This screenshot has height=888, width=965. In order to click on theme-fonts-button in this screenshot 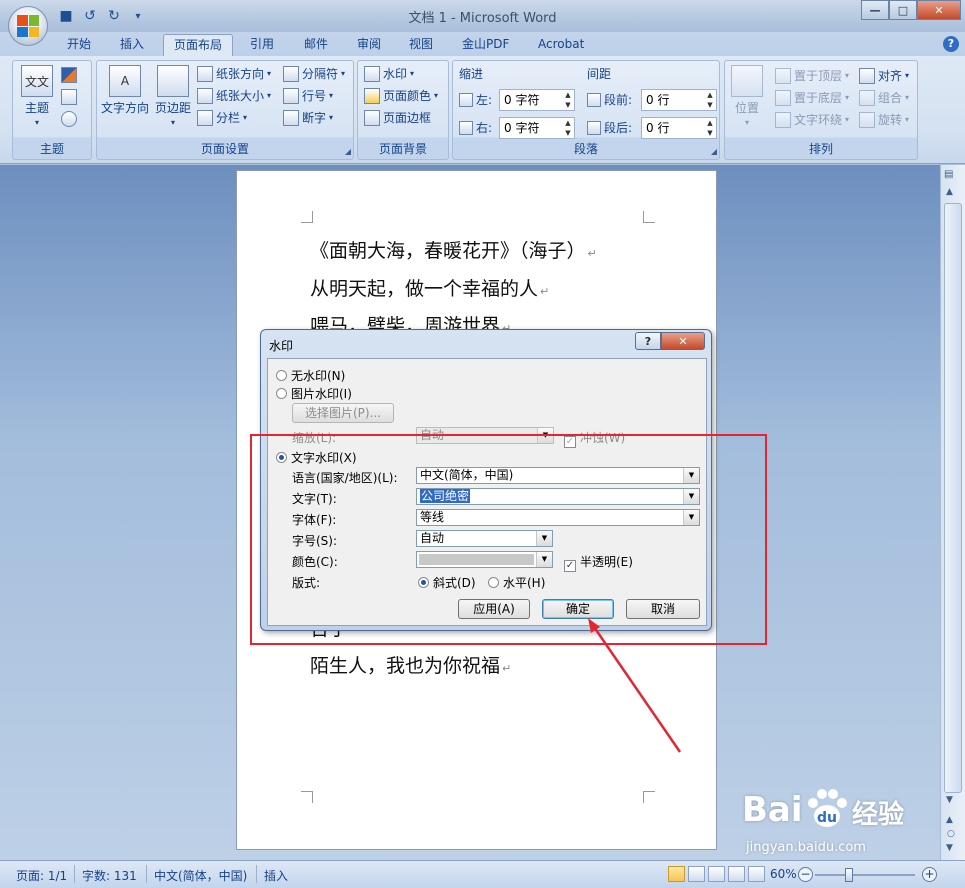, I will do `click(69, 97)`.